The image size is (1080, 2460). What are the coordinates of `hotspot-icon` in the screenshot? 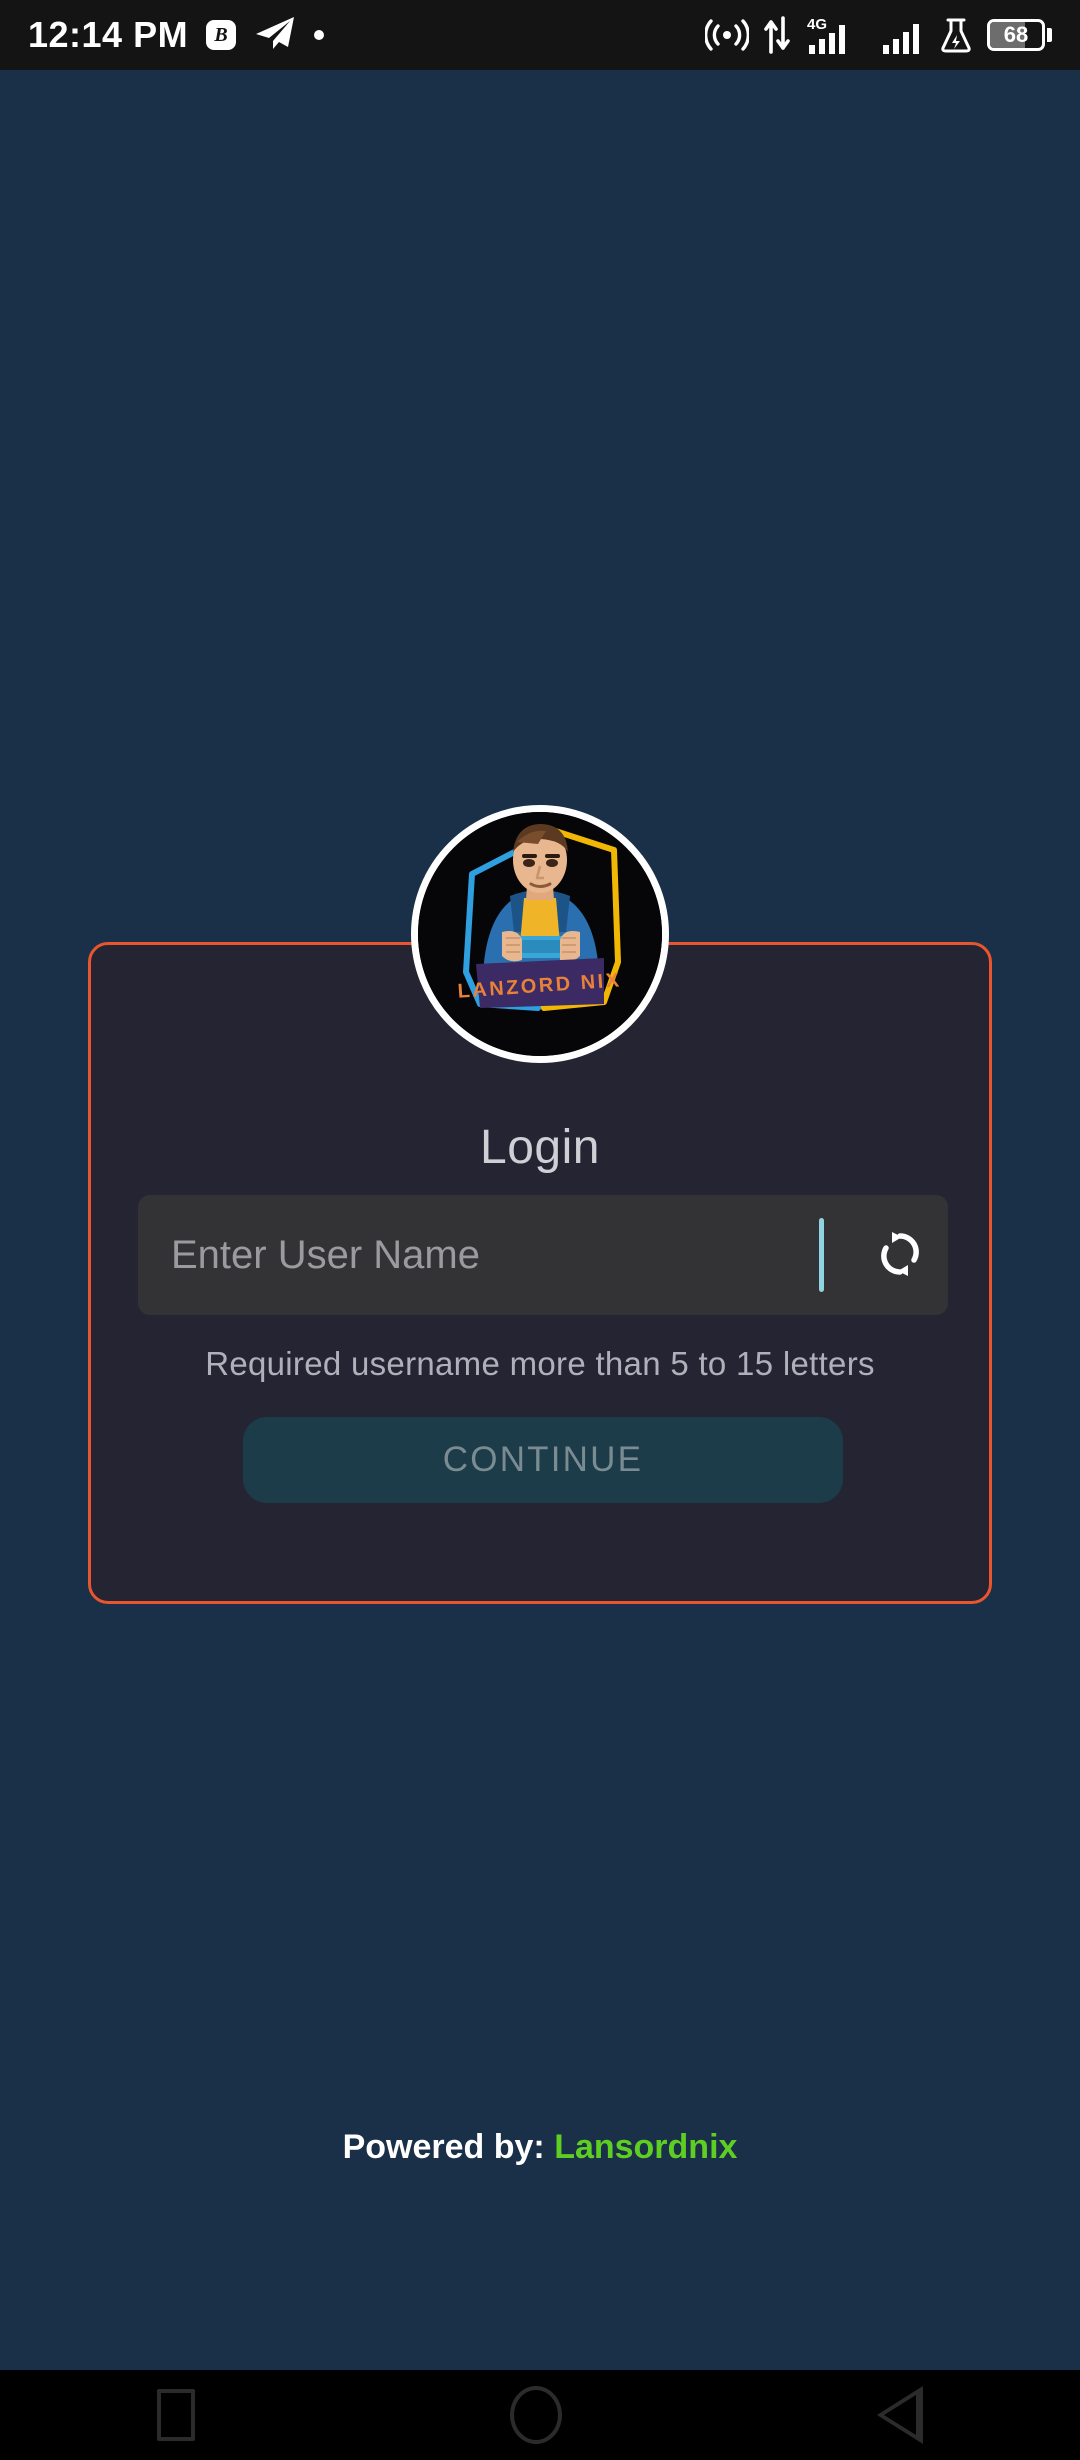 It's located at (727, 35).